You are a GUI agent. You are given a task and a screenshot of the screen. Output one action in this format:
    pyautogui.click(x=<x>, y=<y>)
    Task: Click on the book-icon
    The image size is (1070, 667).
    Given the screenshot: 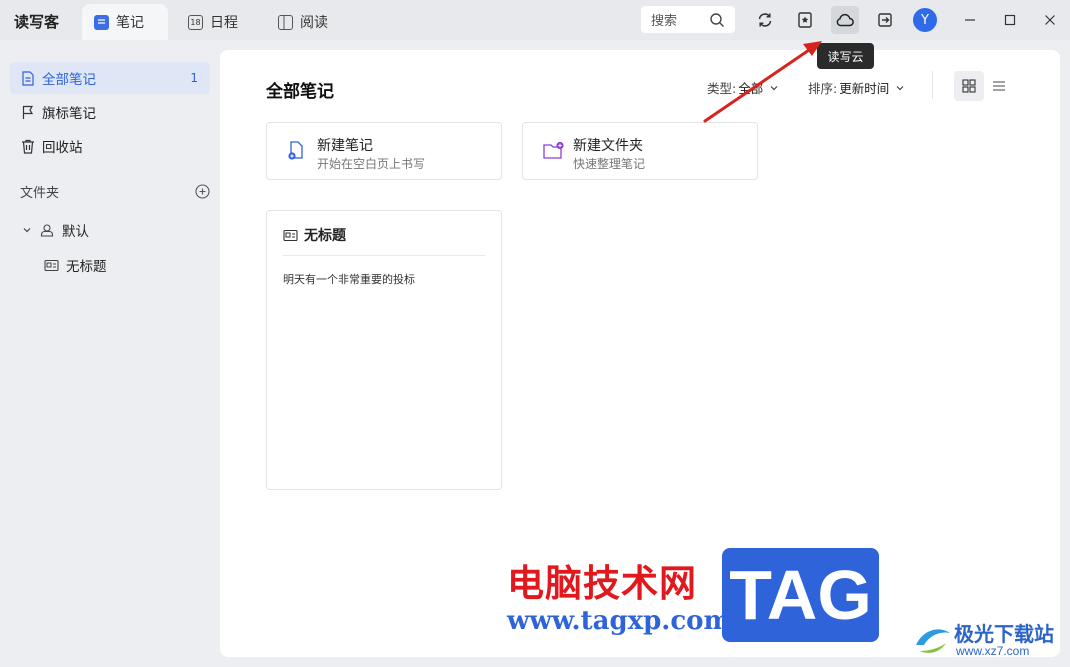 What is the action you would take?
    pyautogui.click(x=285, y=22)
    